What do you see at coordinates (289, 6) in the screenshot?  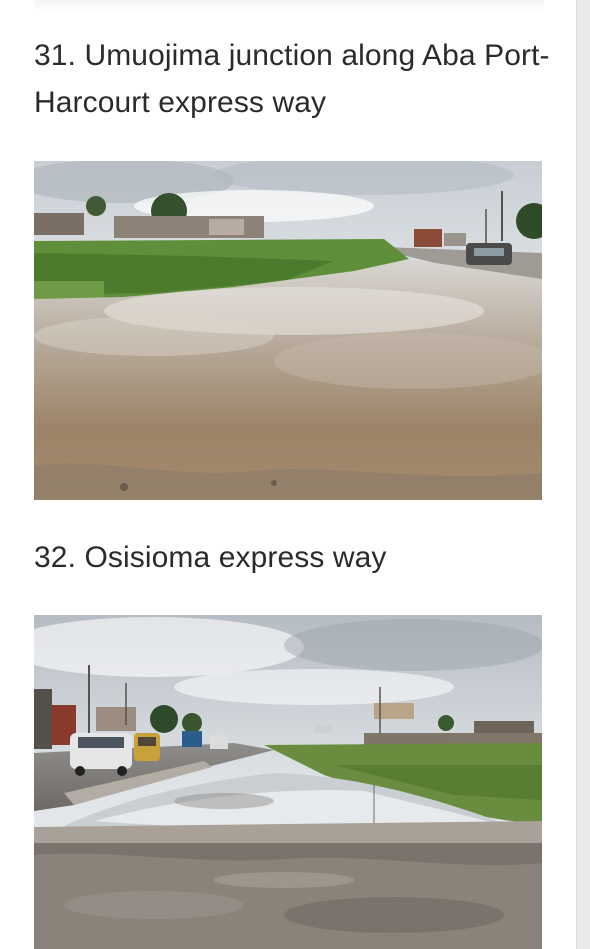 I see `previous-image-edge` at bounding box center [289, 6].